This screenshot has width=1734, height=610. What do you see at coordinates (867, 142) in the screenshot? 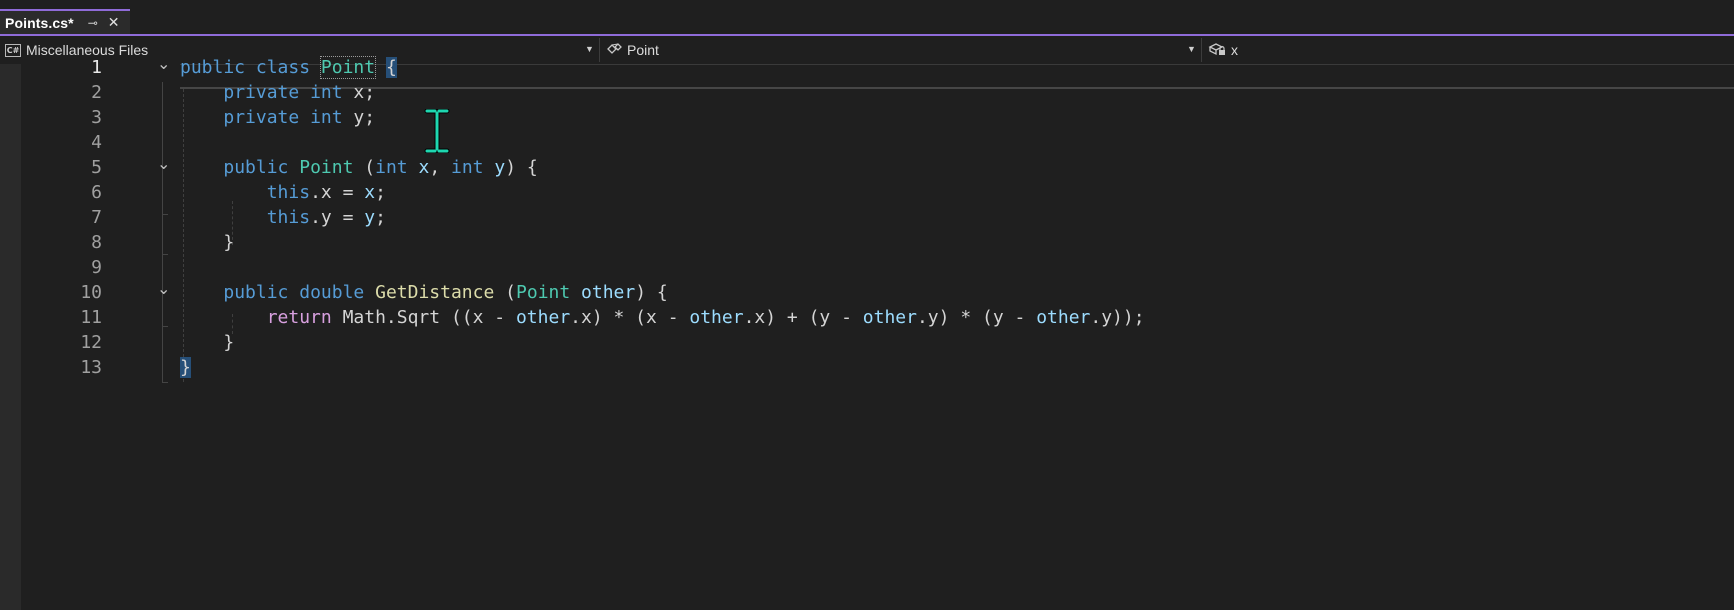
I see `code-line: 4` at bounding box center [867, 142].